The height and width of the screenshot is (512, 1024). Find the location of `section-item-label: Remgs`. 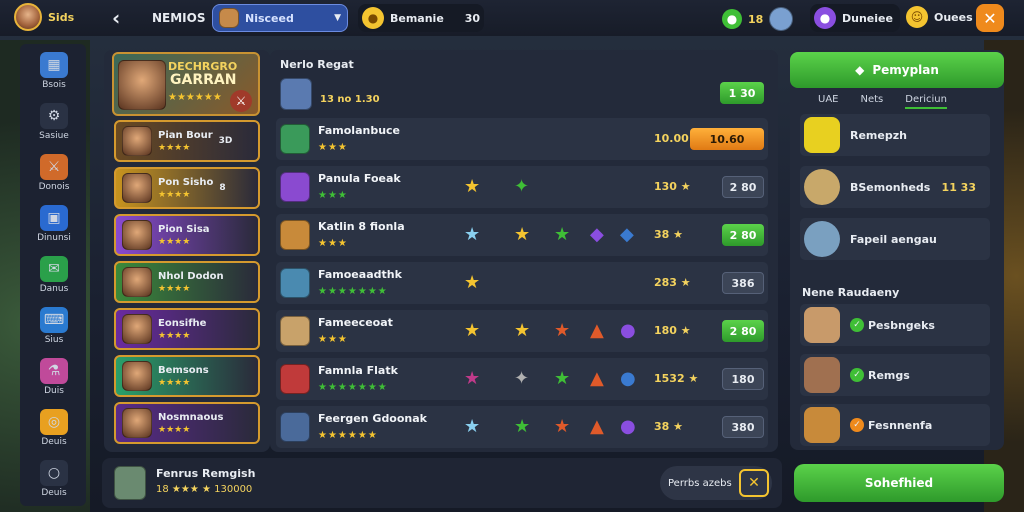

section-item-label: Remgs is located at coordinates (889, 375).